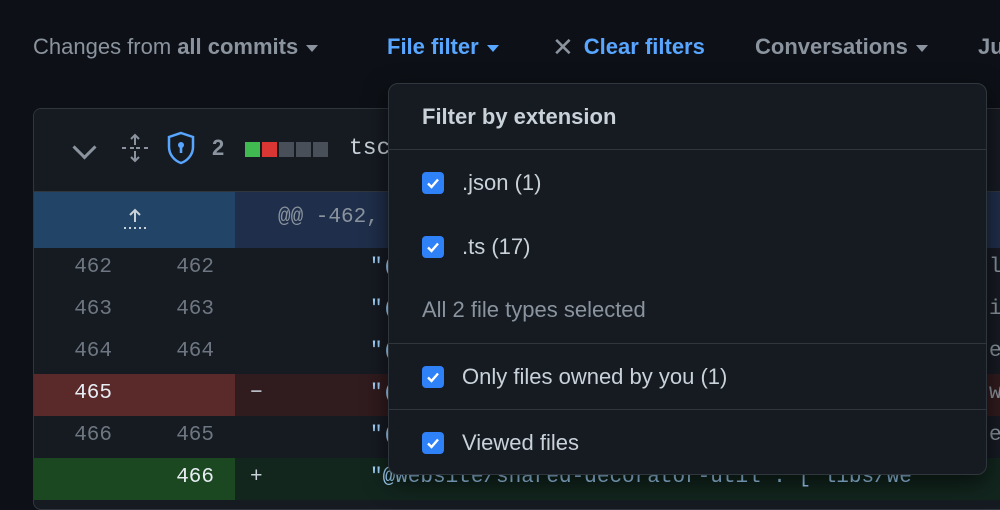  I want to click on conversations-dropdown: Conversations, so click(841, 47).